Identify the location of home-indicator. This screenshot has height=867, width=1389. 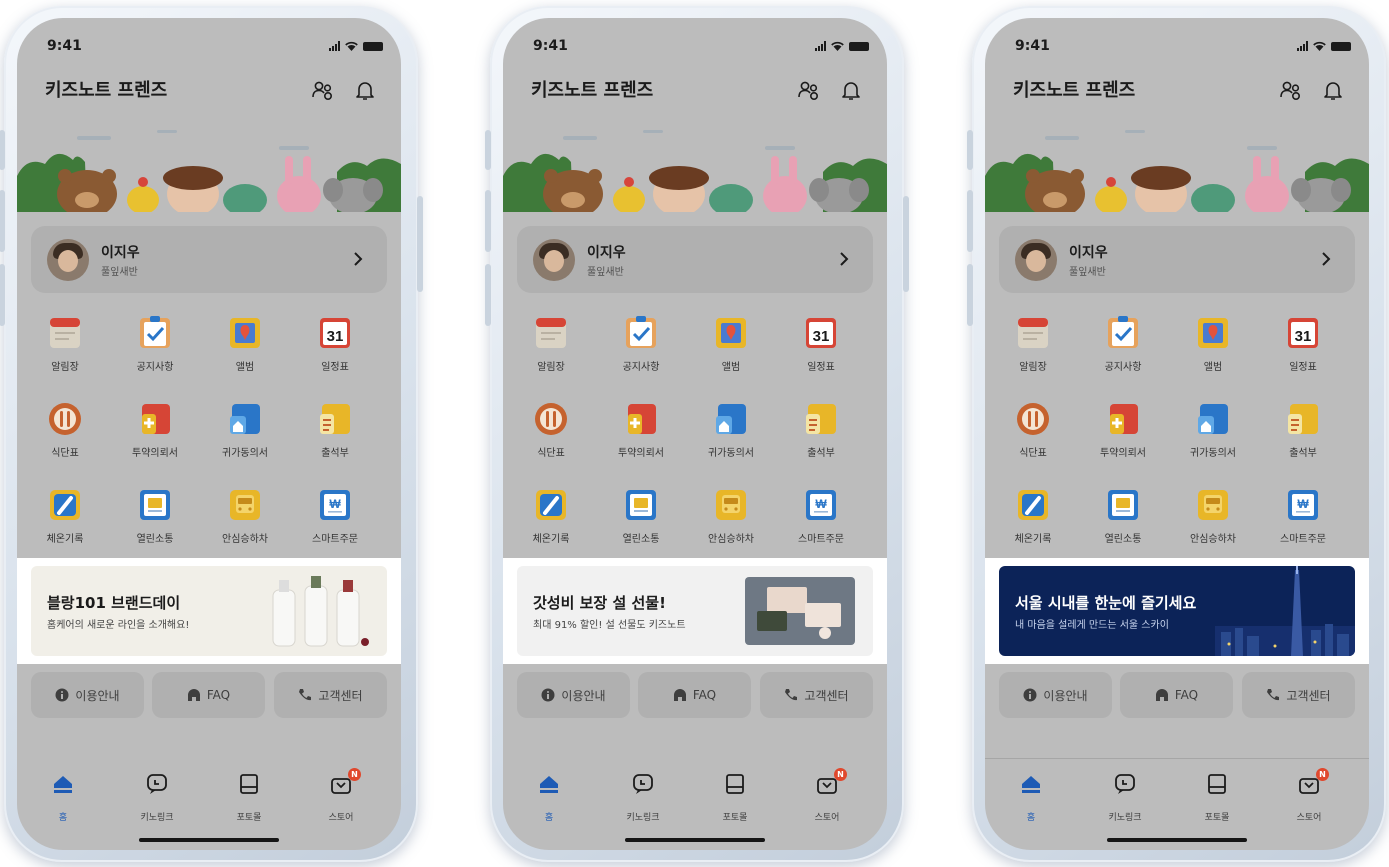
(1177, 840).